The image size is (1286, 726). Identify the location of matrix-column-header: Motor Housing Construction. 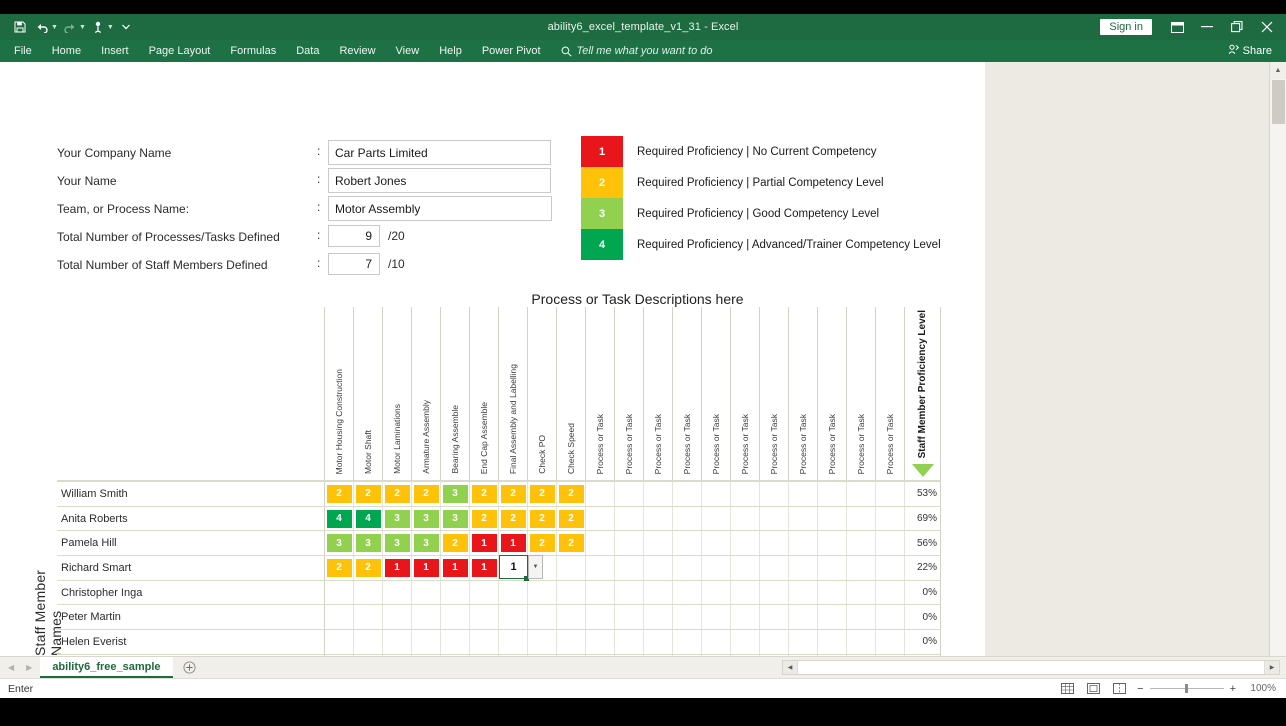
(339, 393).